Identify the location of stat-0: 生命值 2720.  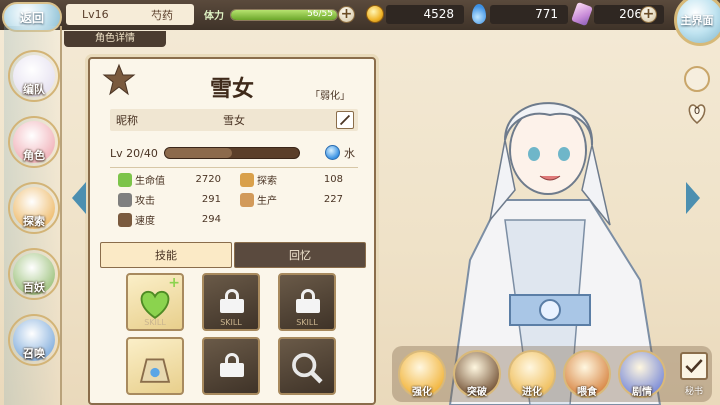
(169, 179).